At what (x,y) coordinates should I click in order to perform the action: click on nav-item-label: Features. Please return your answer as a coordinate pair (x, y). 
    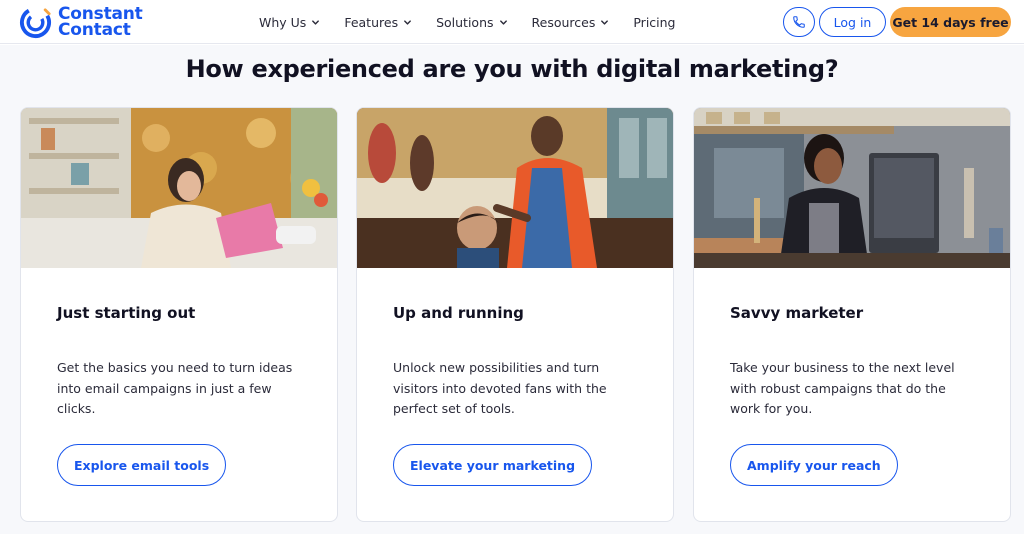
    Looking at the image, I should click on (371, 22).